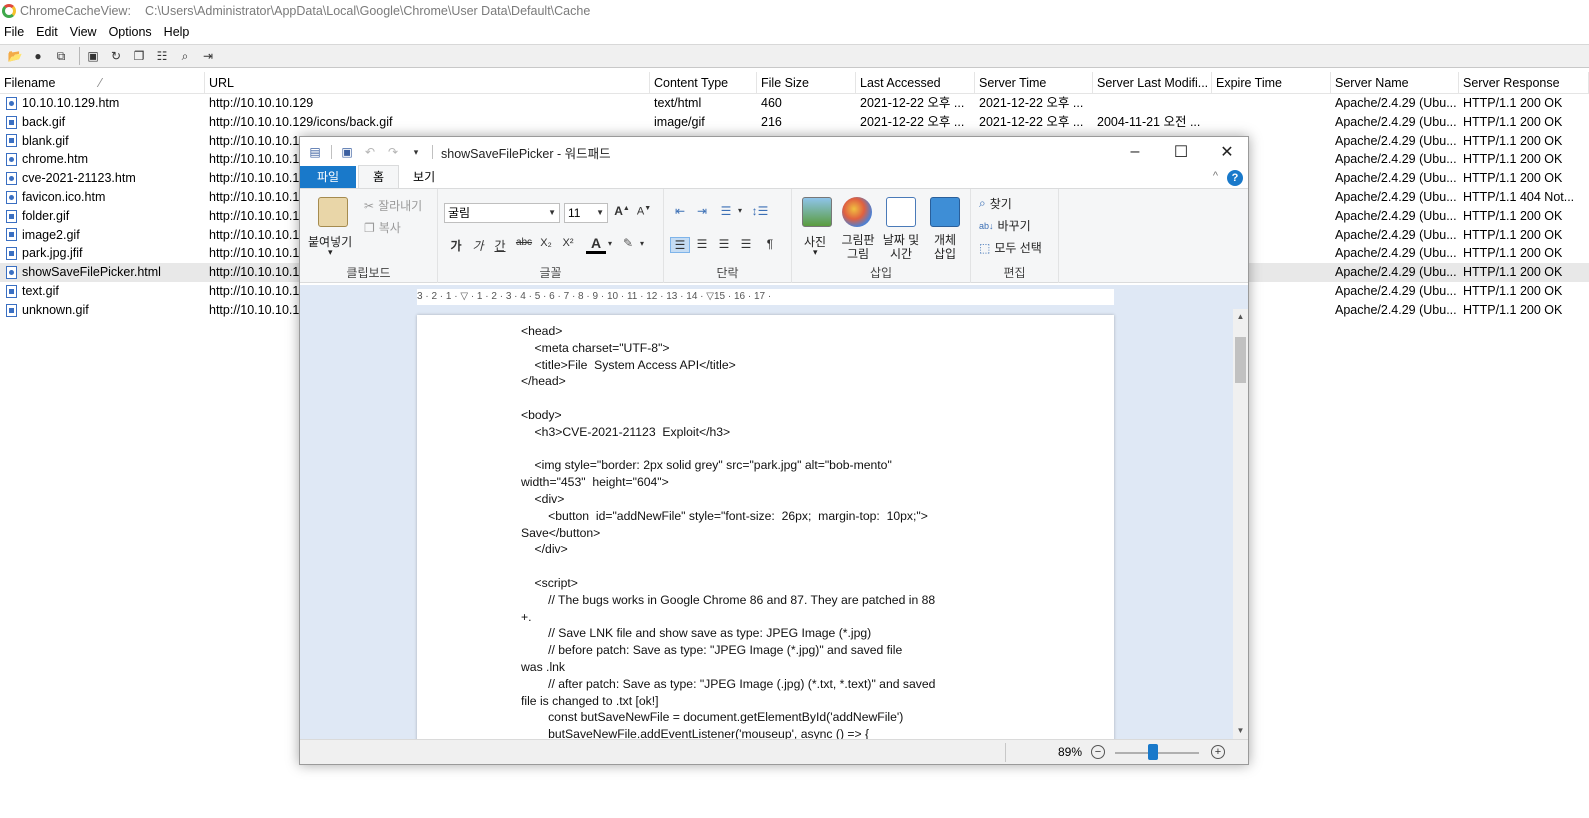  Describe the element at coordinates (746, 244) in the screenshot. I see `justify-icon: ☰` at that location.